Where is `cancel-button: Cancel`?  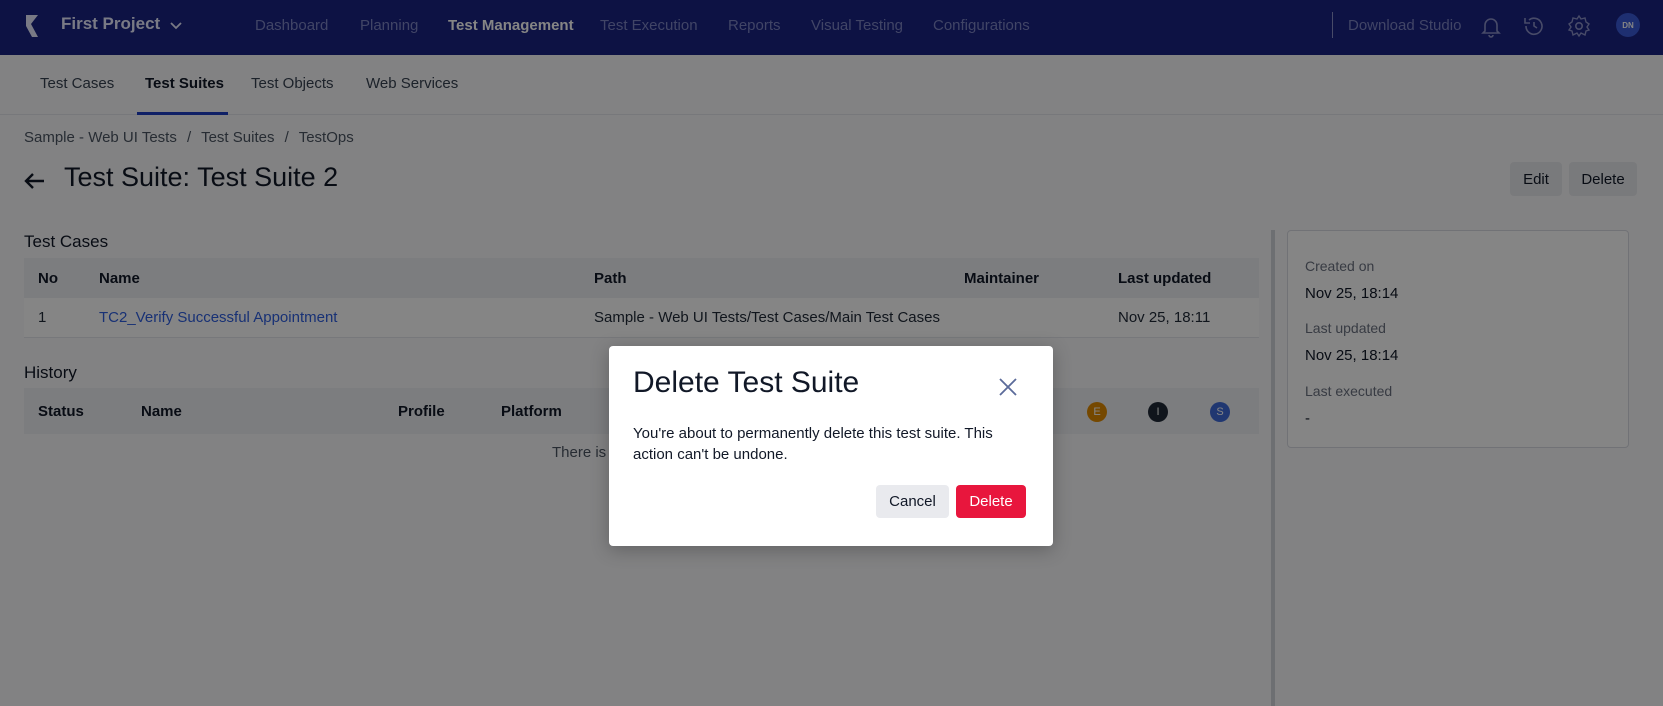 cancel-button: Cancel is located at coordinates (912, 501).